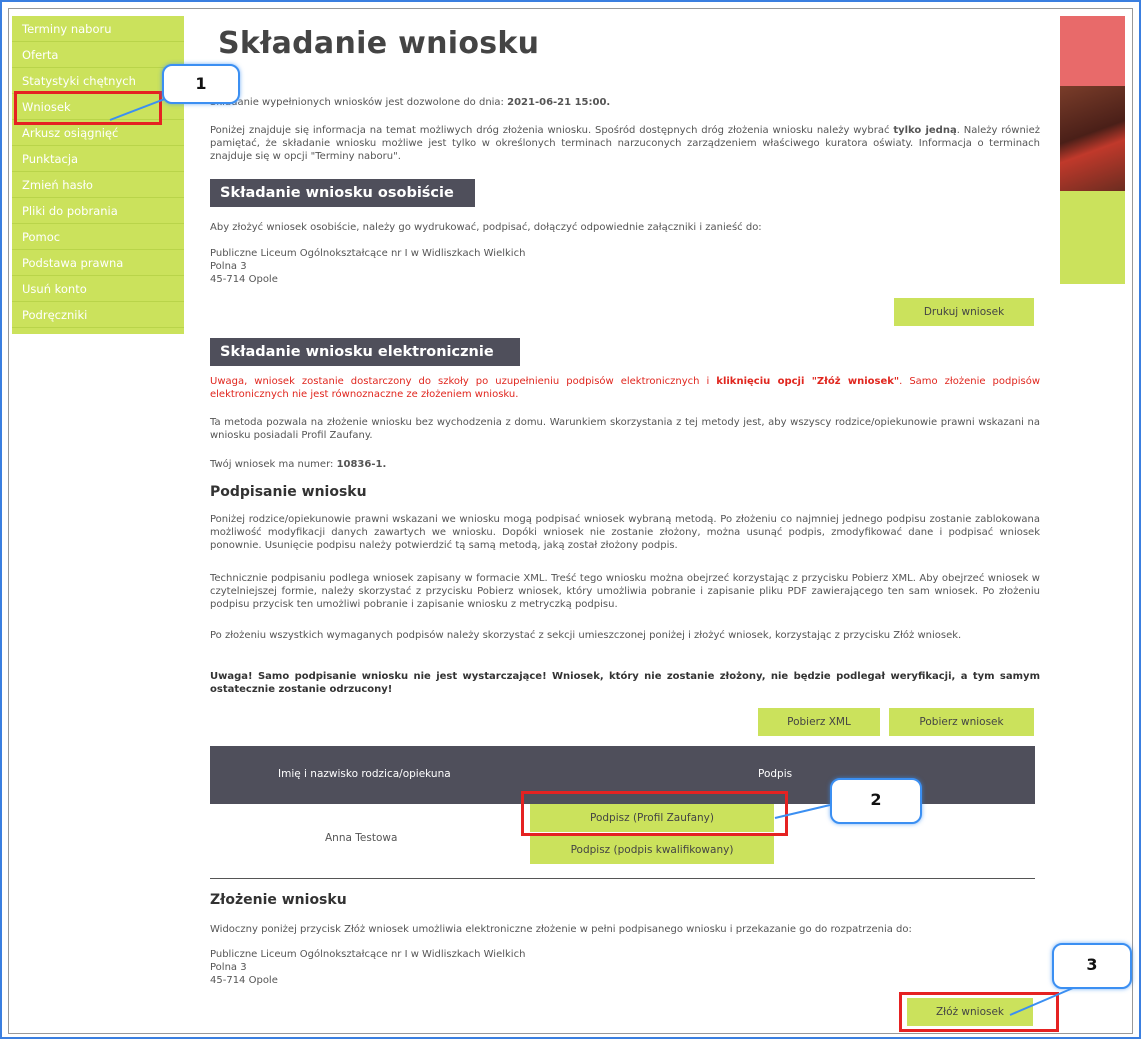 The width and height of the screenshot is (1141, 1039). I want to click on intro-bold: tylko jedną, so click(925, 130).